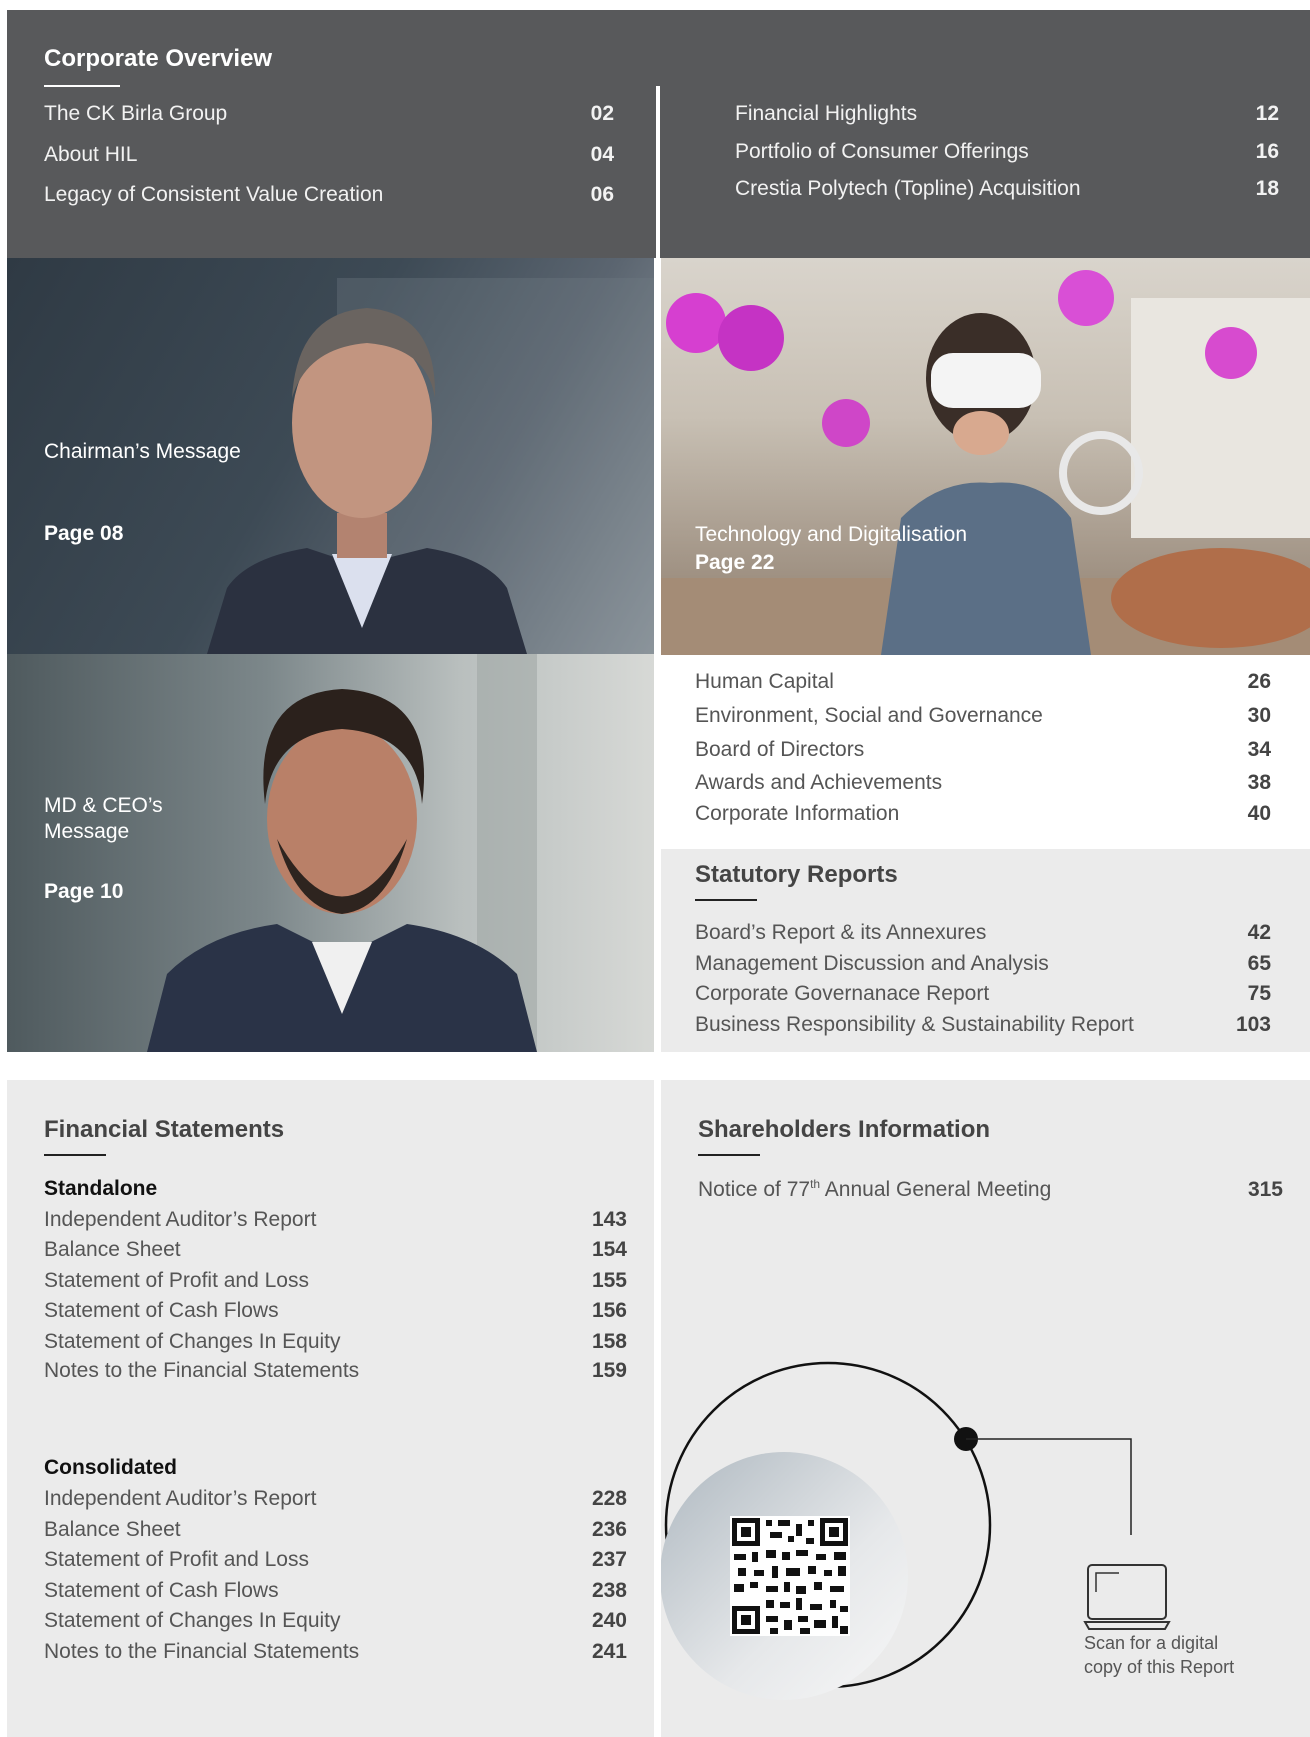 The width and height of the screenshot is (1310, 1737). I want to click on toc-entry: Statement of Changes In Equity 158, so click(335, 1342).